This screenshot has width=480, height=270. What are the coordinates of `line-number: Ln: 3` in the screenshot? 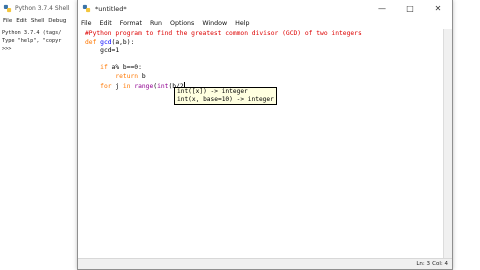 It's located at (423, 264).